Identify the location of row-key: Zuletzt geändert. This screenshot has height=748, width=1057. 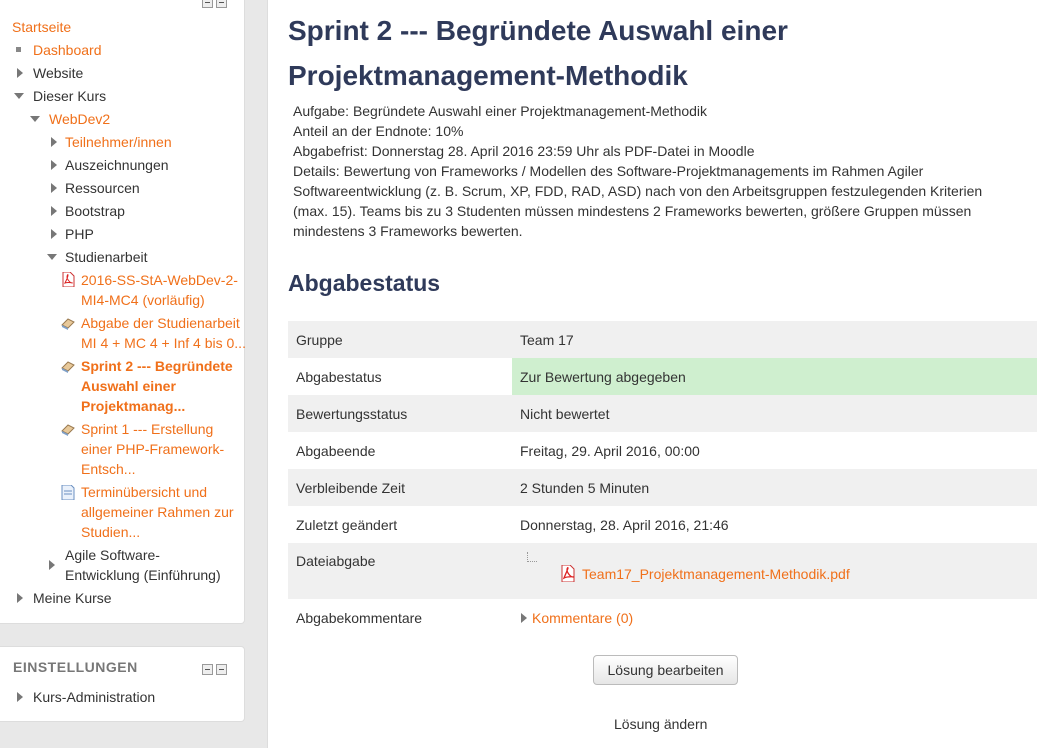
(347, 524).